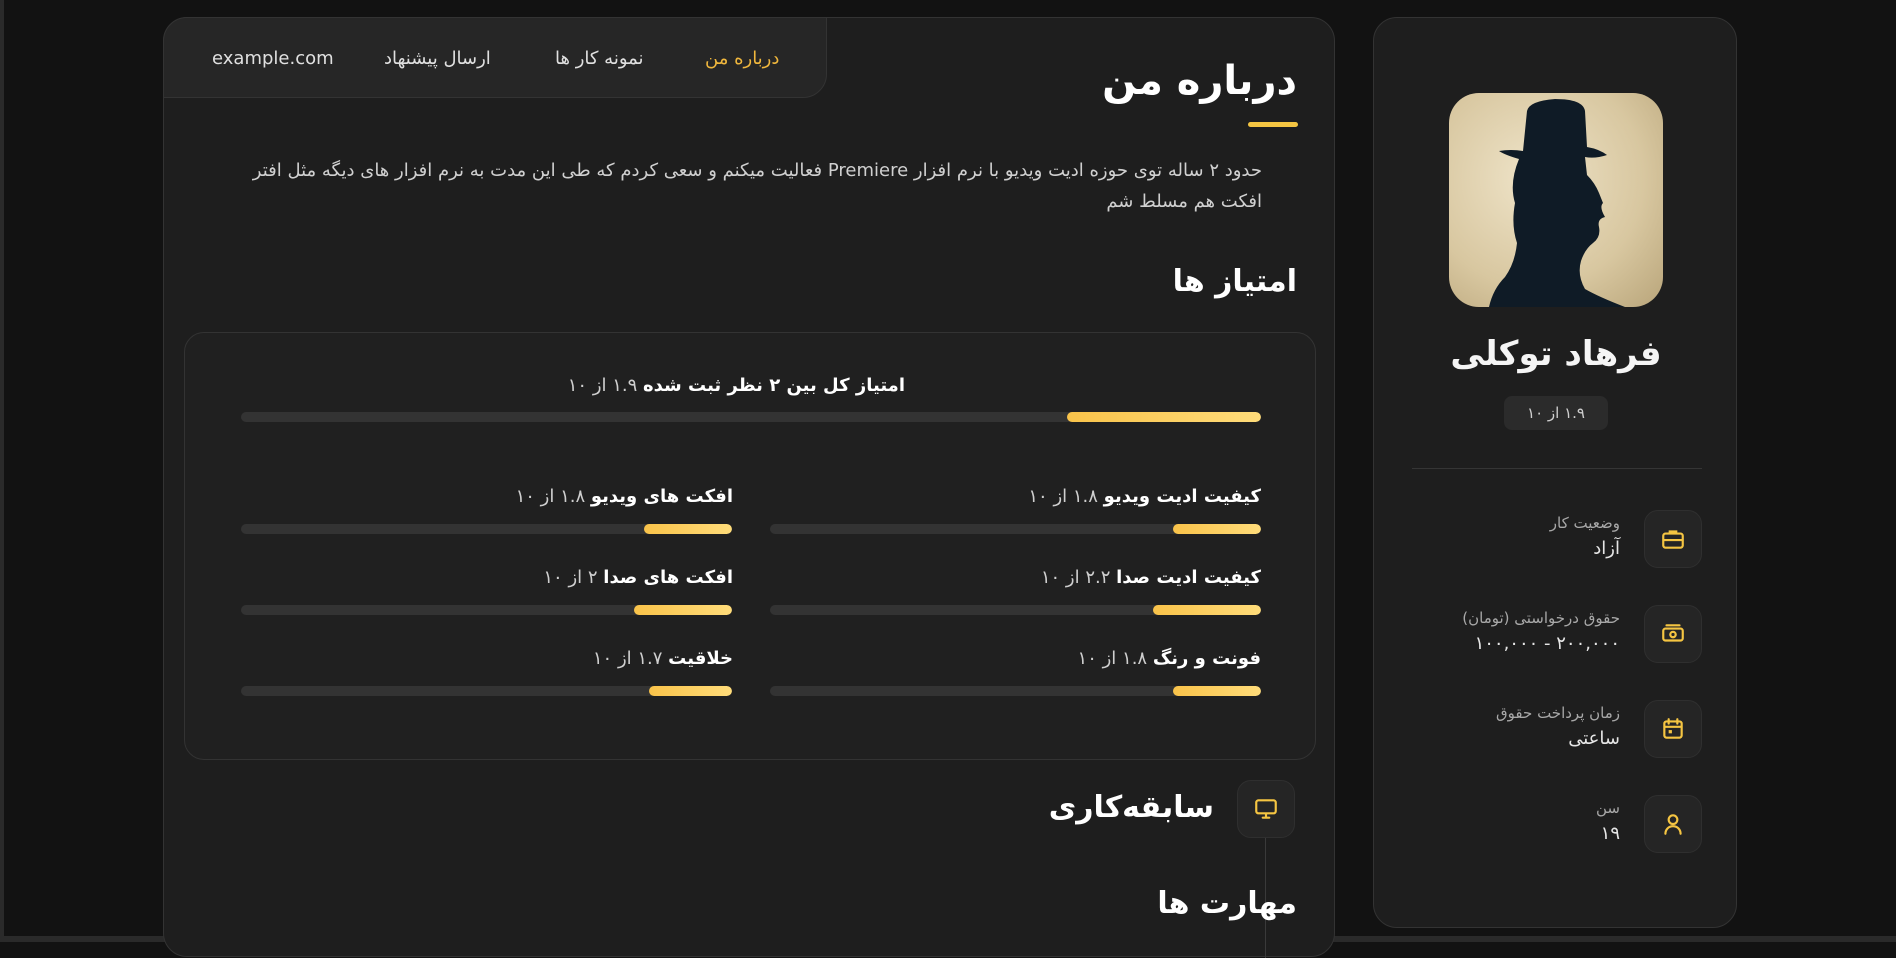 This screenshot has height=958, width=1896. I want to click on info-value-age: ۱۹, so click(1610, 833).